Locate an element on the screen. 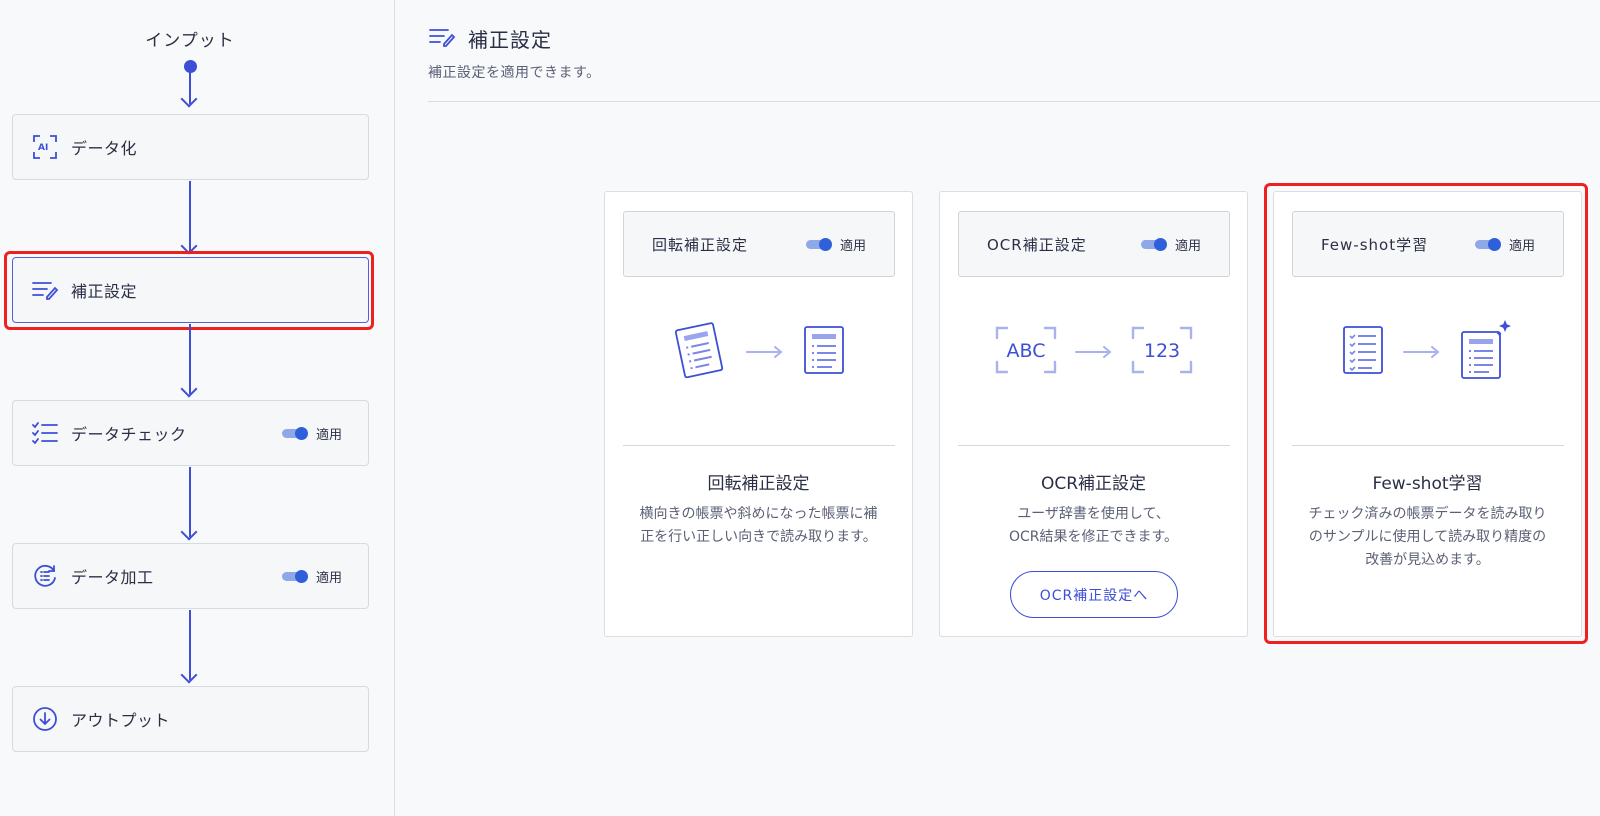 Image resolution: width=1600 pixels, height=816 pixels. card-header-label: OCR補正設定 is located at coordinates (1037, 244).